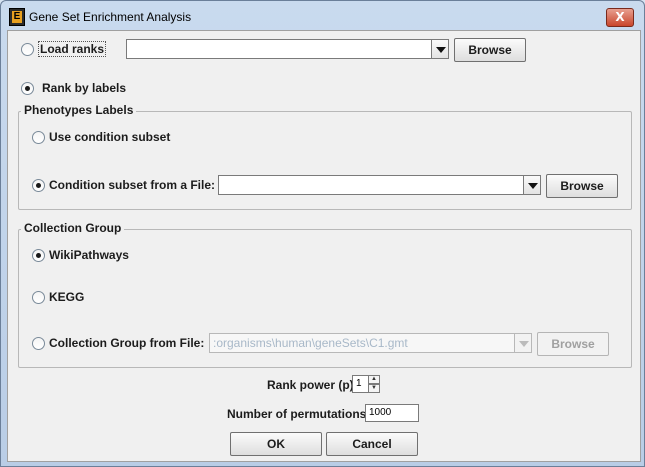 The height and width of the screenshot is (467, 645). I want to click on app-icon: E, so click(17, 17).